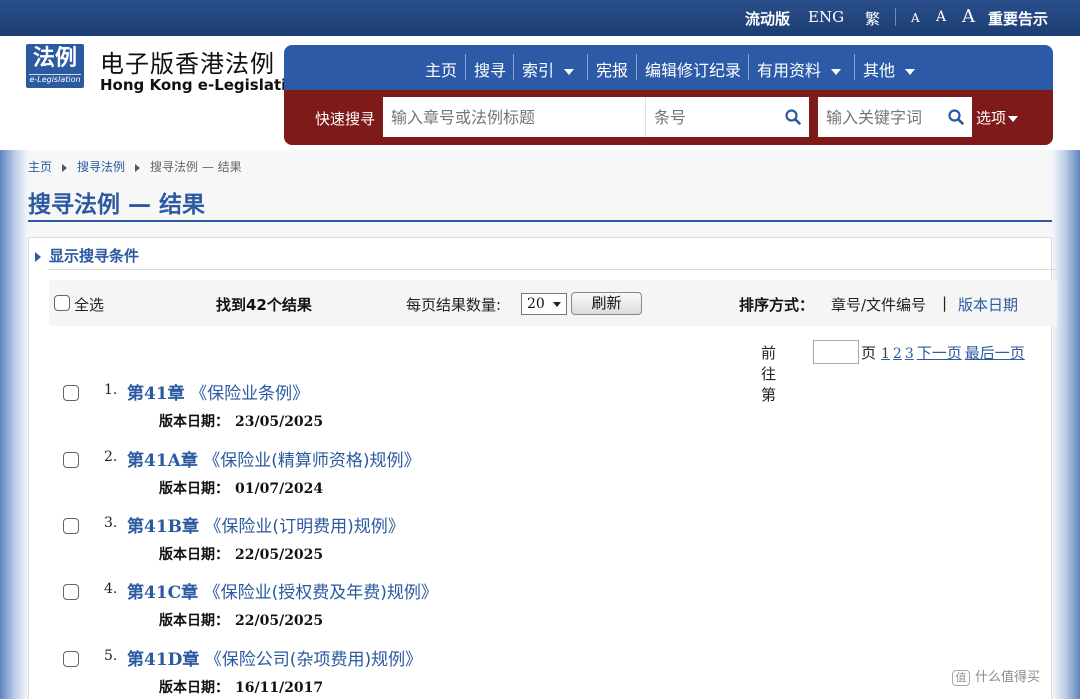 This screenshot has height=699, width=1080. Describe the element at coordinates (957, 117) in the screenshot. I see `keyword-search-button` at that location.